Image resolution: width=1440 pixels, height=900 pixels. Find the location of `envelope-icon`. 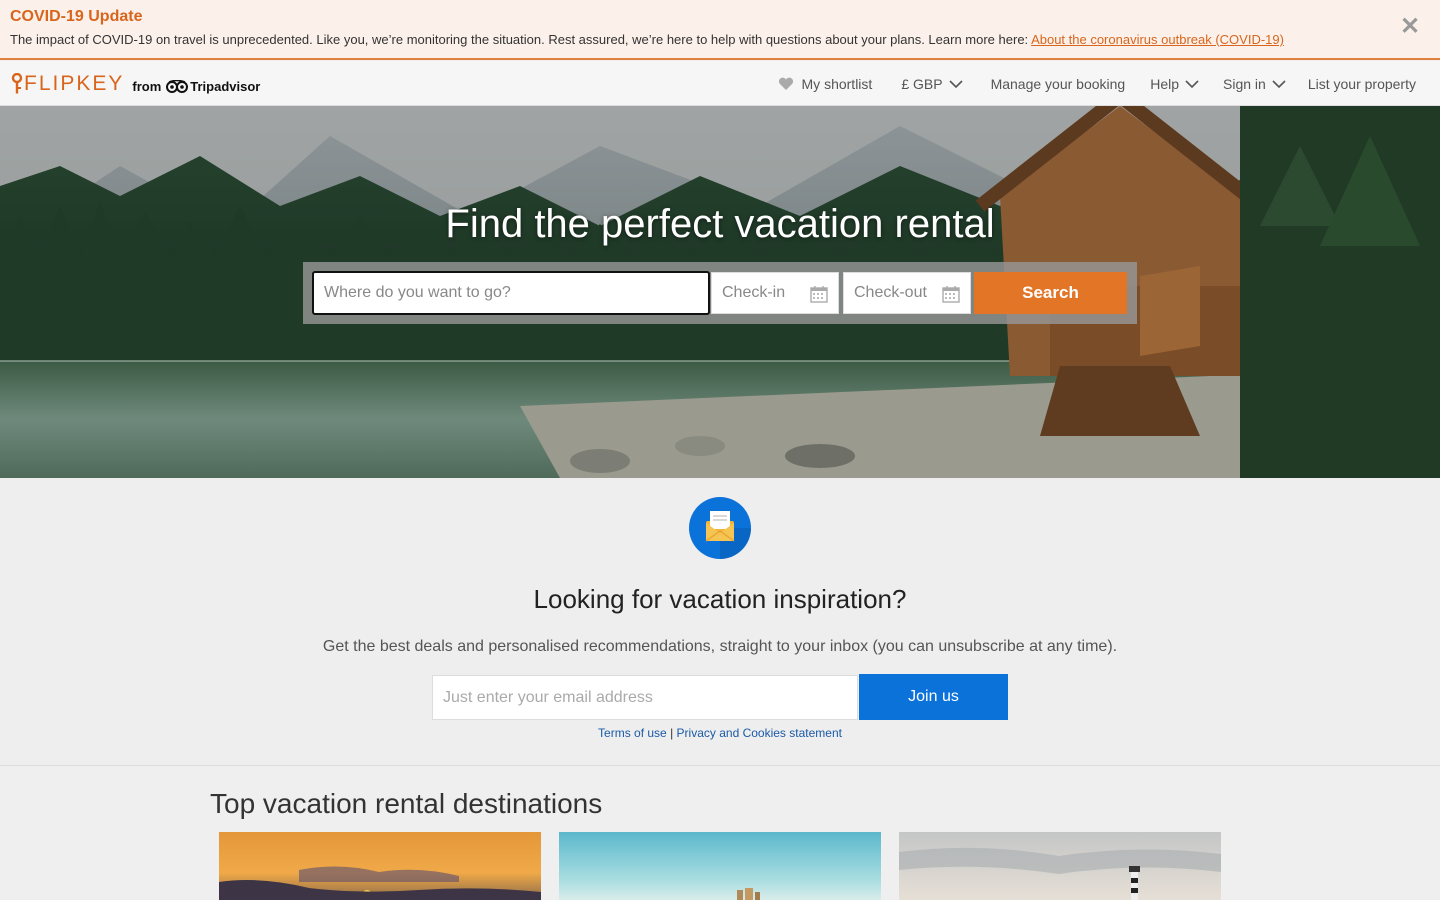

envelope-icon is located at coordinates (720, 528).